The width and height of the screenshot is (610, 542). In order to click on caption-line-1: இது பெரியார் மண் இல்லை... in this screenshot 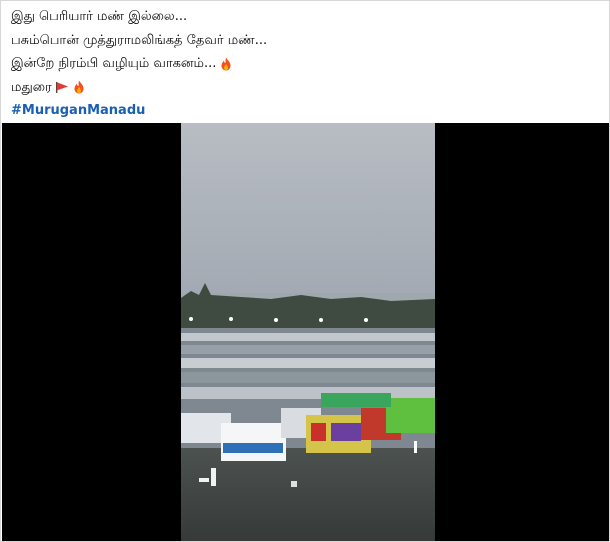, I will do `click(301, 17)`.